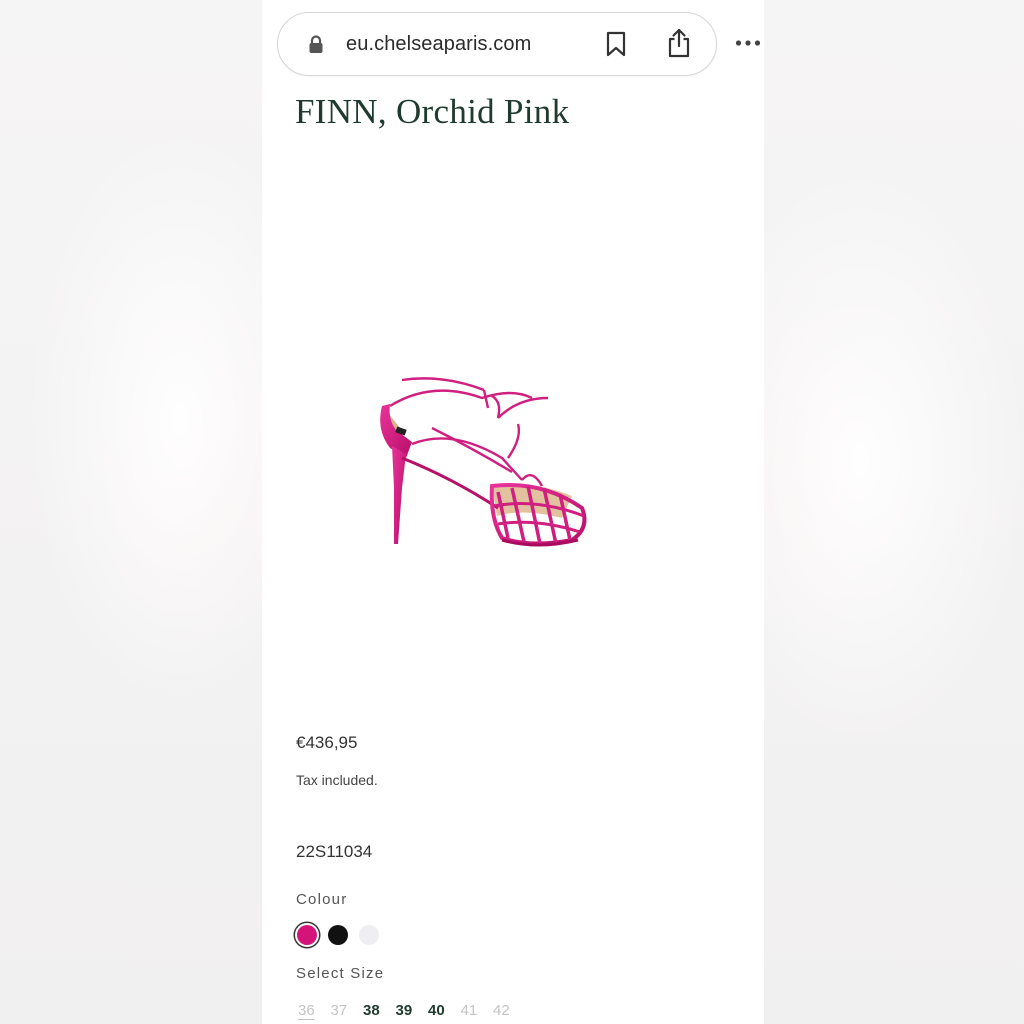 The image size is (1024, 1024). Describe the element at coordinates (487, 463) in the screenshot. I see `shoe-product-image` at that location.